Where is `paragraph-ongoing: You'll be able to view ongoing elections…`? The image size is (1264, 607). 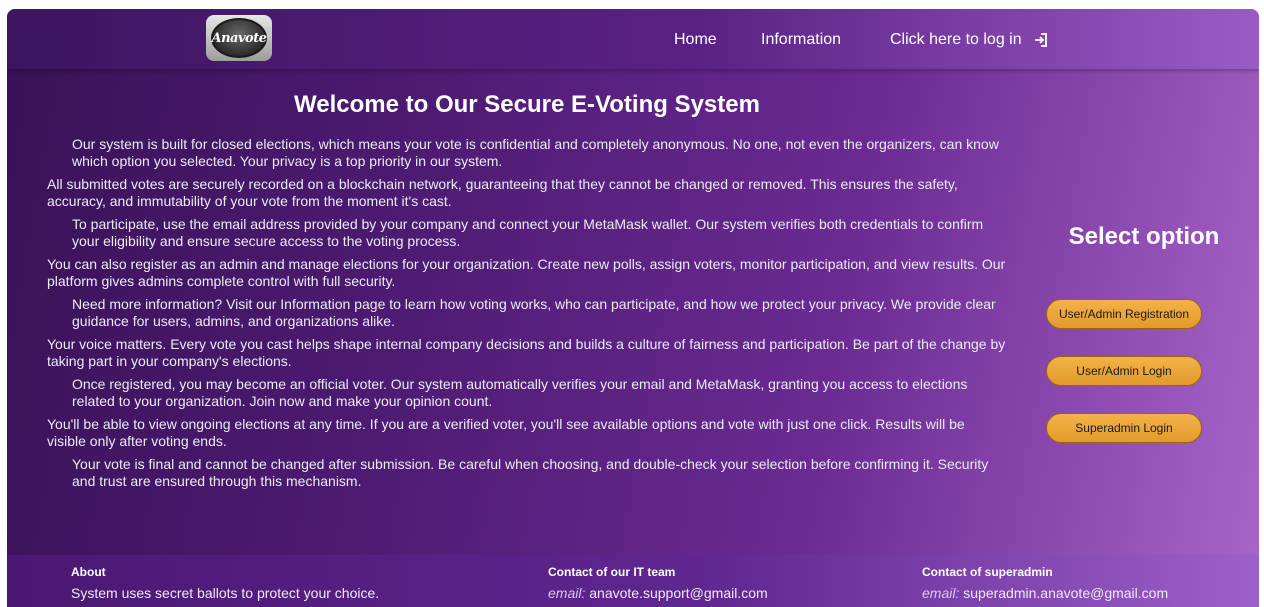
paragraph-ongoing: You'll be able to view ongoing elections… is located at coordinates (506, 432).